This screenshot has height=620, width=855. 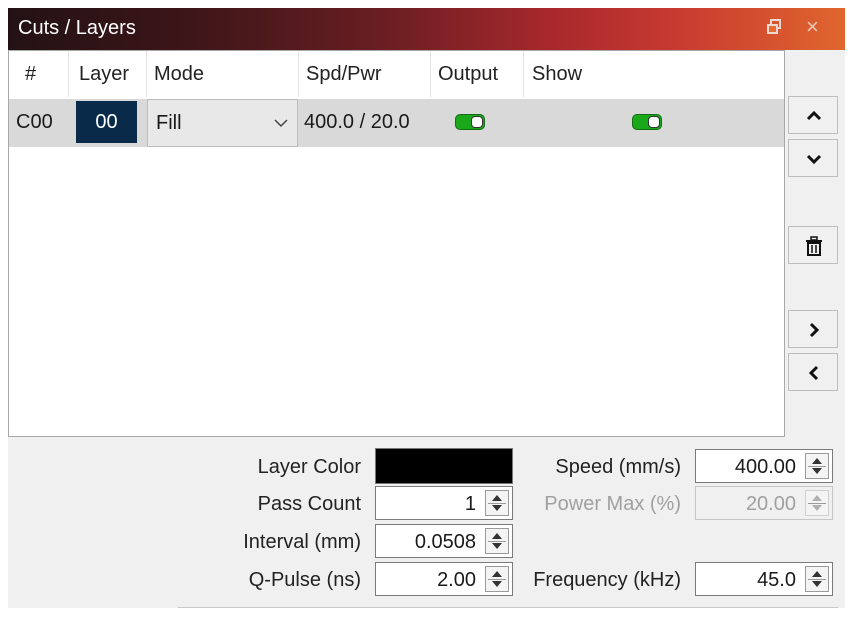 I want to click on layer-color-label: Layer Color, so click(x=309, y=467).